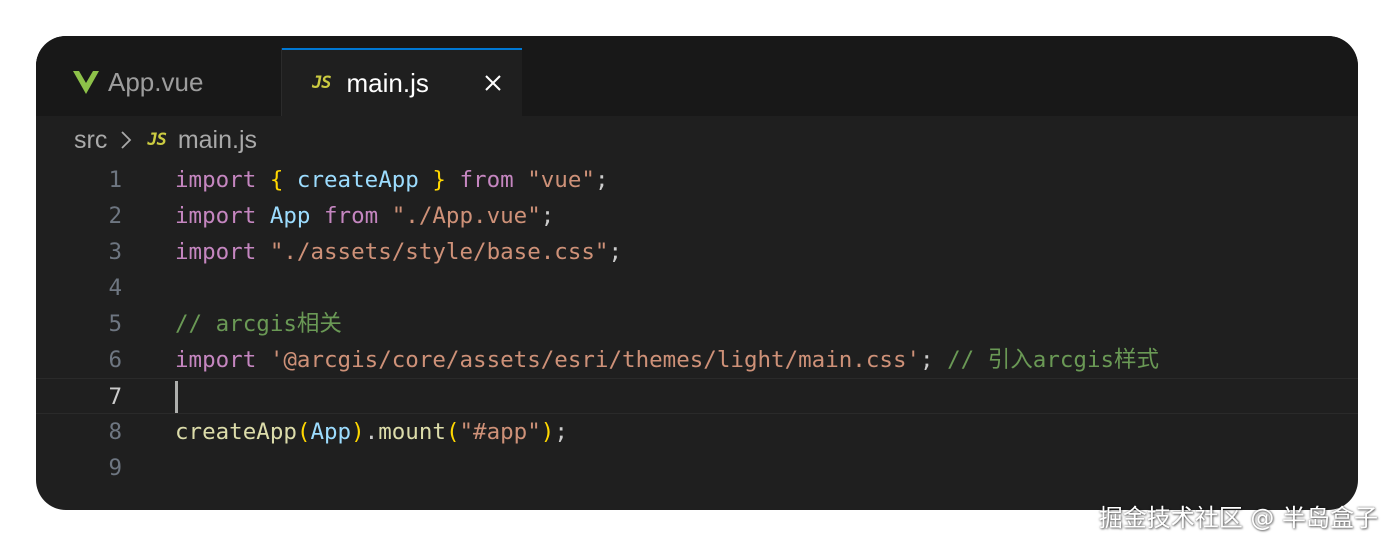  What do you see at coordinates (466, 216) in the screenshot?
I see `code-token: "./App.vue"` at bounding box center [466, 216].